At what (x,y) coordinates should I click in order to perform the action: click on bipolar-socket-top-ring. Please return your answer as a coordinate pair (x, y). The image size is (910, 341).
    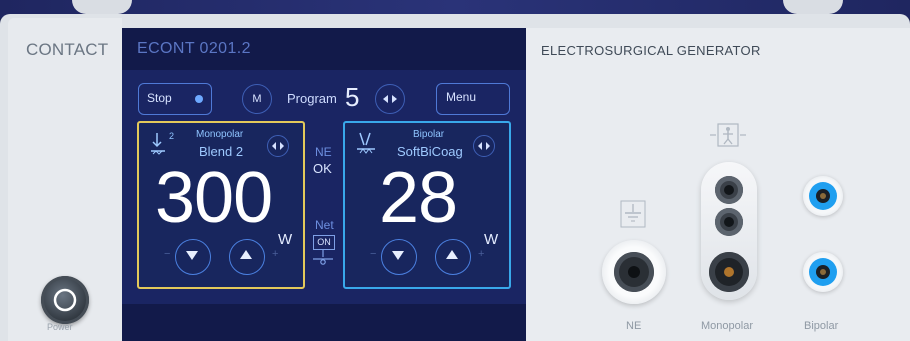
    Looking at the image, I should click on (823, 196).